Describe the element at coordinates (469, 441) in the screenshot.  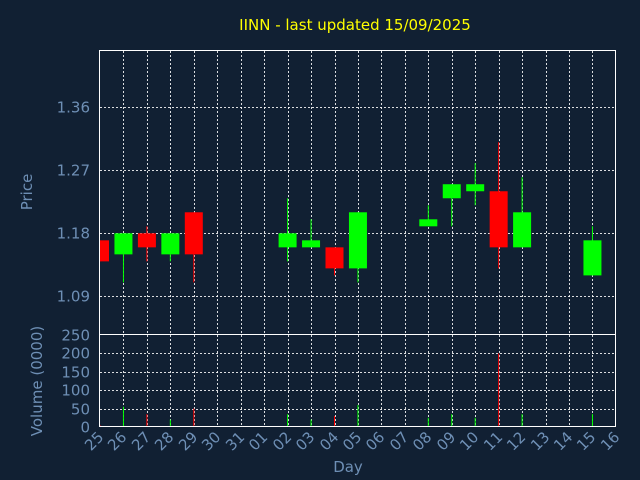
I see `x-tick-label: 10` at that location.